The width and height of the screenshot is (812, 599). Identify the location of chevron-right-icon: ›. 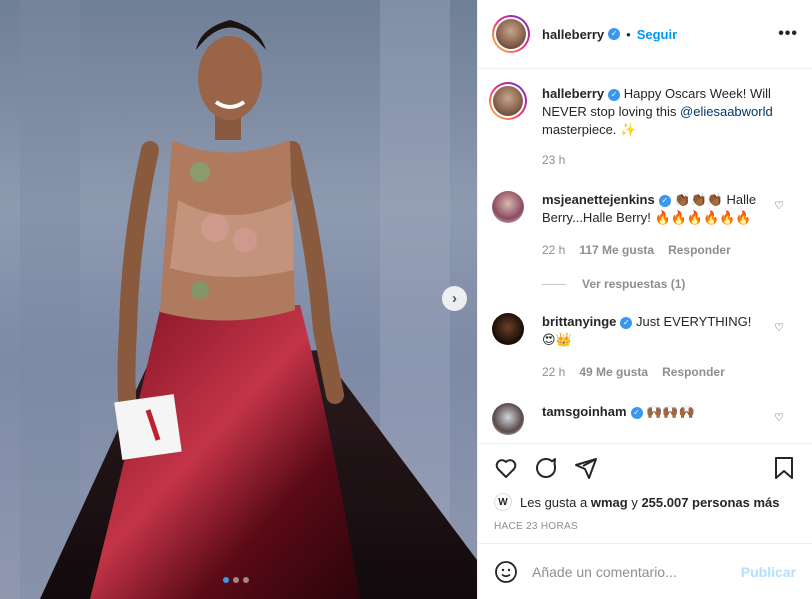
(454, 298).